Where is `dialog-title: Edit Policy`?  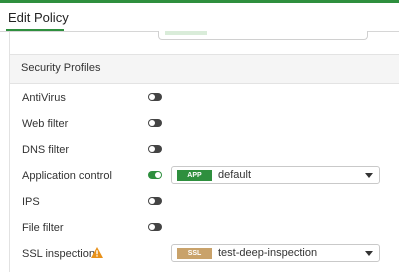 dialog-title: Edit Policy is located at coordinates (38, 17).